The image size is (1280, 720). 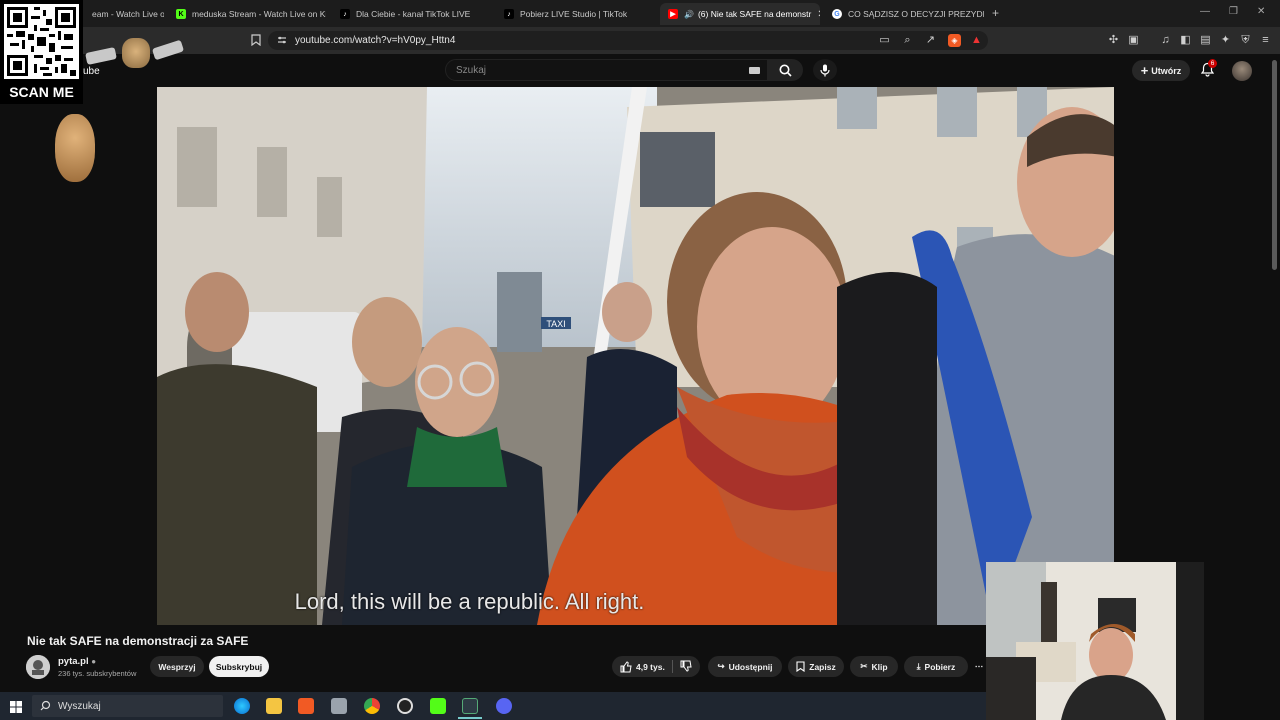 I want to click on tab-title: Dla Ciebie - kanał TikTok LIVE, so click(x=413, y=14).